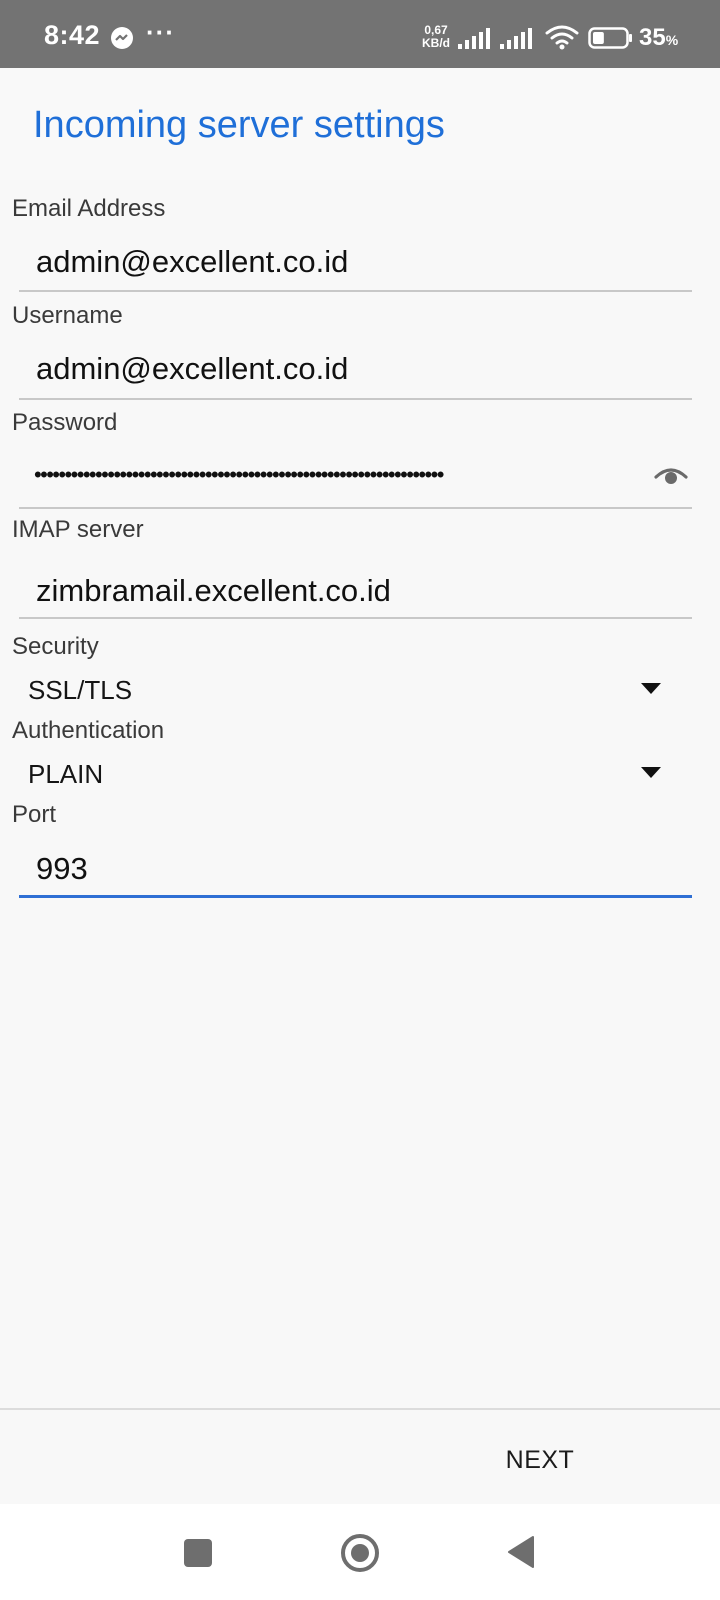 This screenshot has height=1600, width=720. Describe the element at coordinates (360, 1409) in the screenshot. I see `footer-divider` at that location.